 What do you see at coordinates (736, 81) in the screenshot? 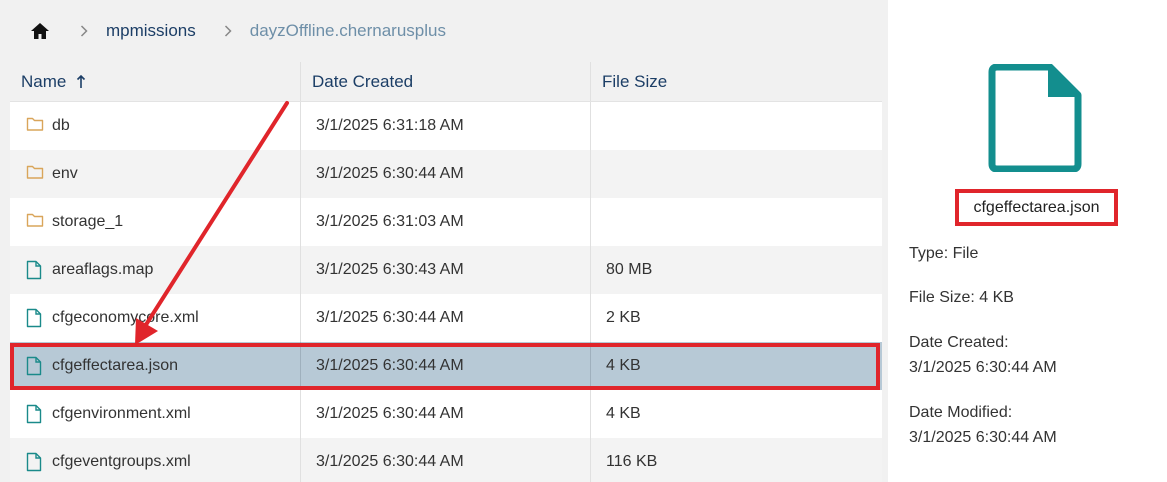
I see `column-header-file-size: File Size` at bounding box center [736, 81].